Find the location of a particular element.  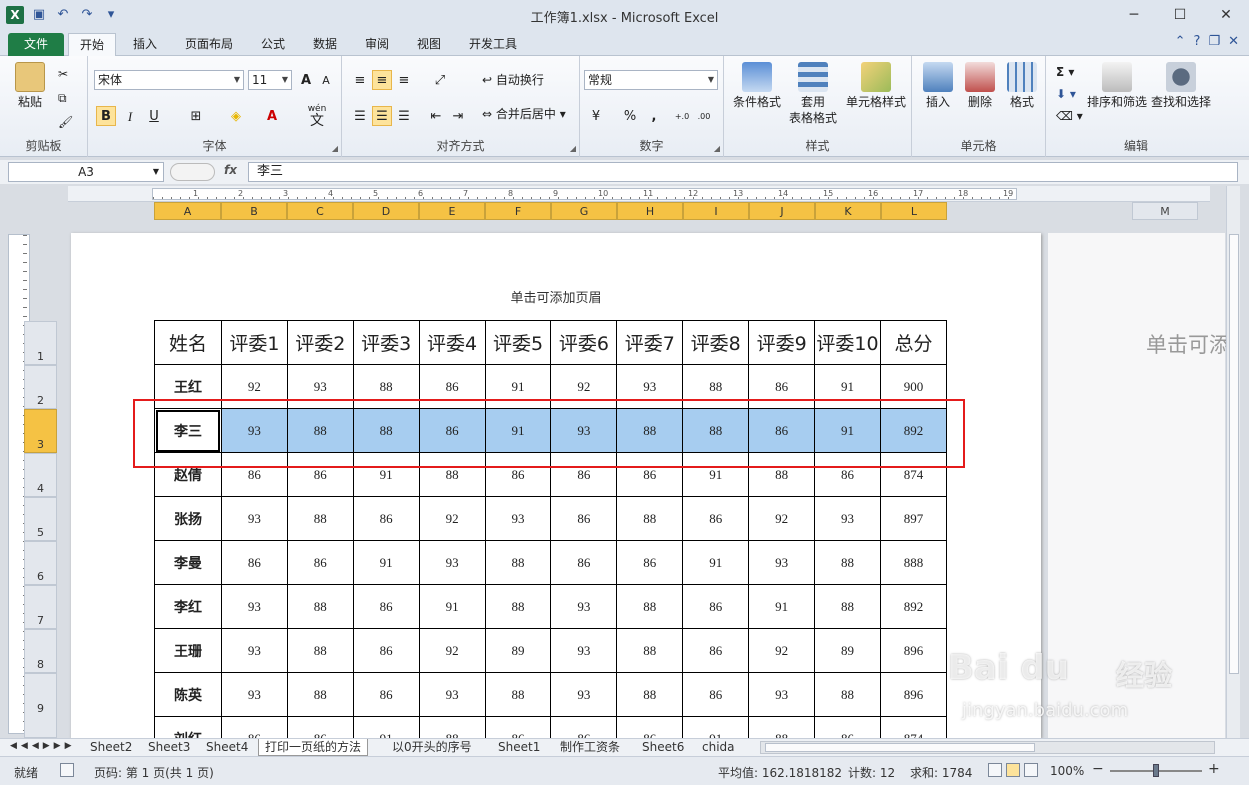

align-left-icon: ☰ is located at coordinates (360, 116).